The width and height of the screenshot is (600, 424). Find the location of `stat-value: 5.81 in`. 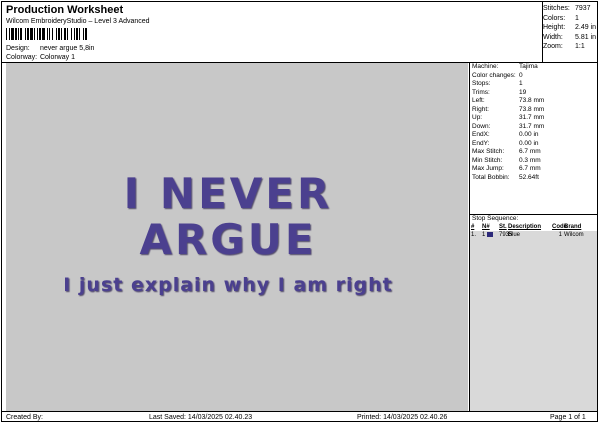

stat-value: 5.81 in is located at coordinates (586, 37).